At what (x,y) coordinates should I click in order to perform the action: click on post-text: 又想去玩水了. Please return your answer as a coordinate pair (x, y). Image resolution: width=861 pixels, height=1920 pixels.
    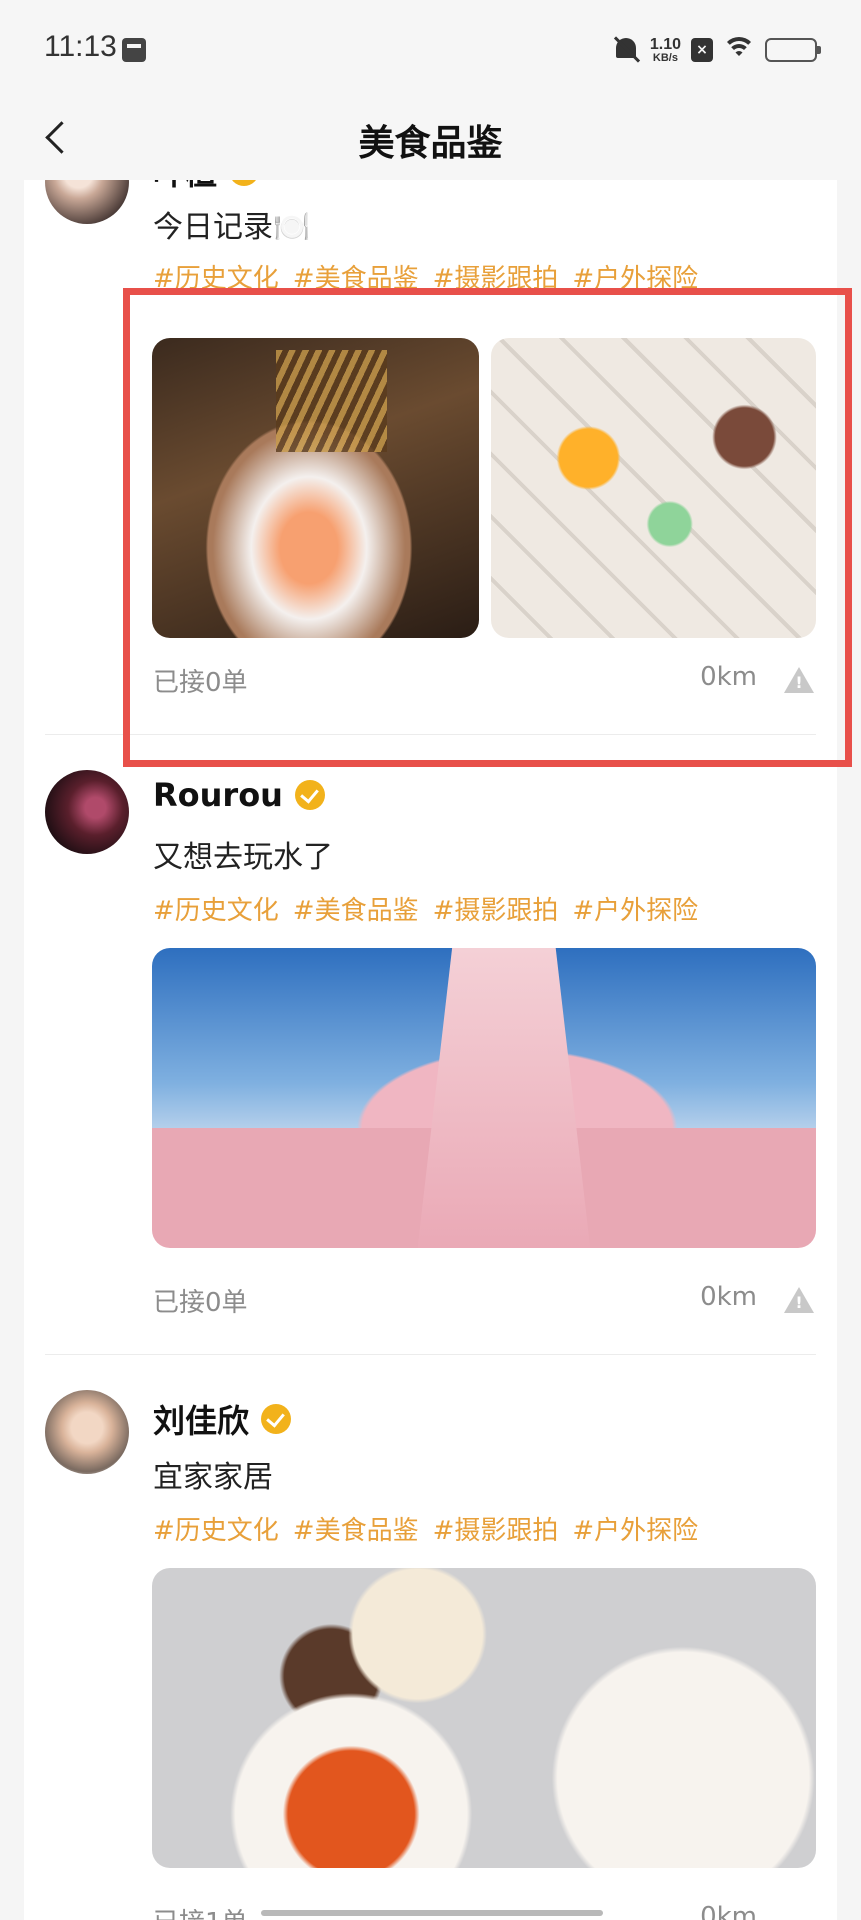
    Looking at the image, I should click on (243, 857).